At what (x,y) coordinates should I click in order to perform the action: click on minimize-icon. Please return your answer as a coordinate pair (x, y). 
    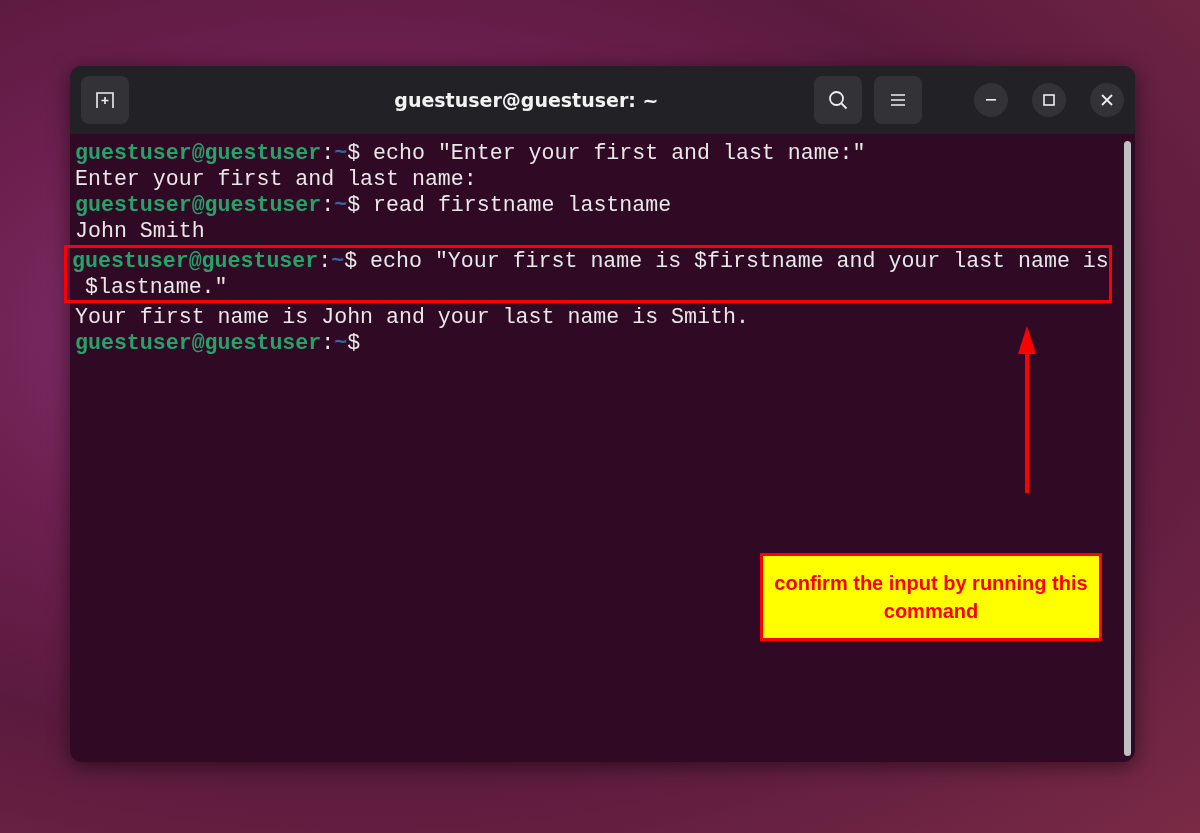
    Looking at the image, I should click on (990, 100).